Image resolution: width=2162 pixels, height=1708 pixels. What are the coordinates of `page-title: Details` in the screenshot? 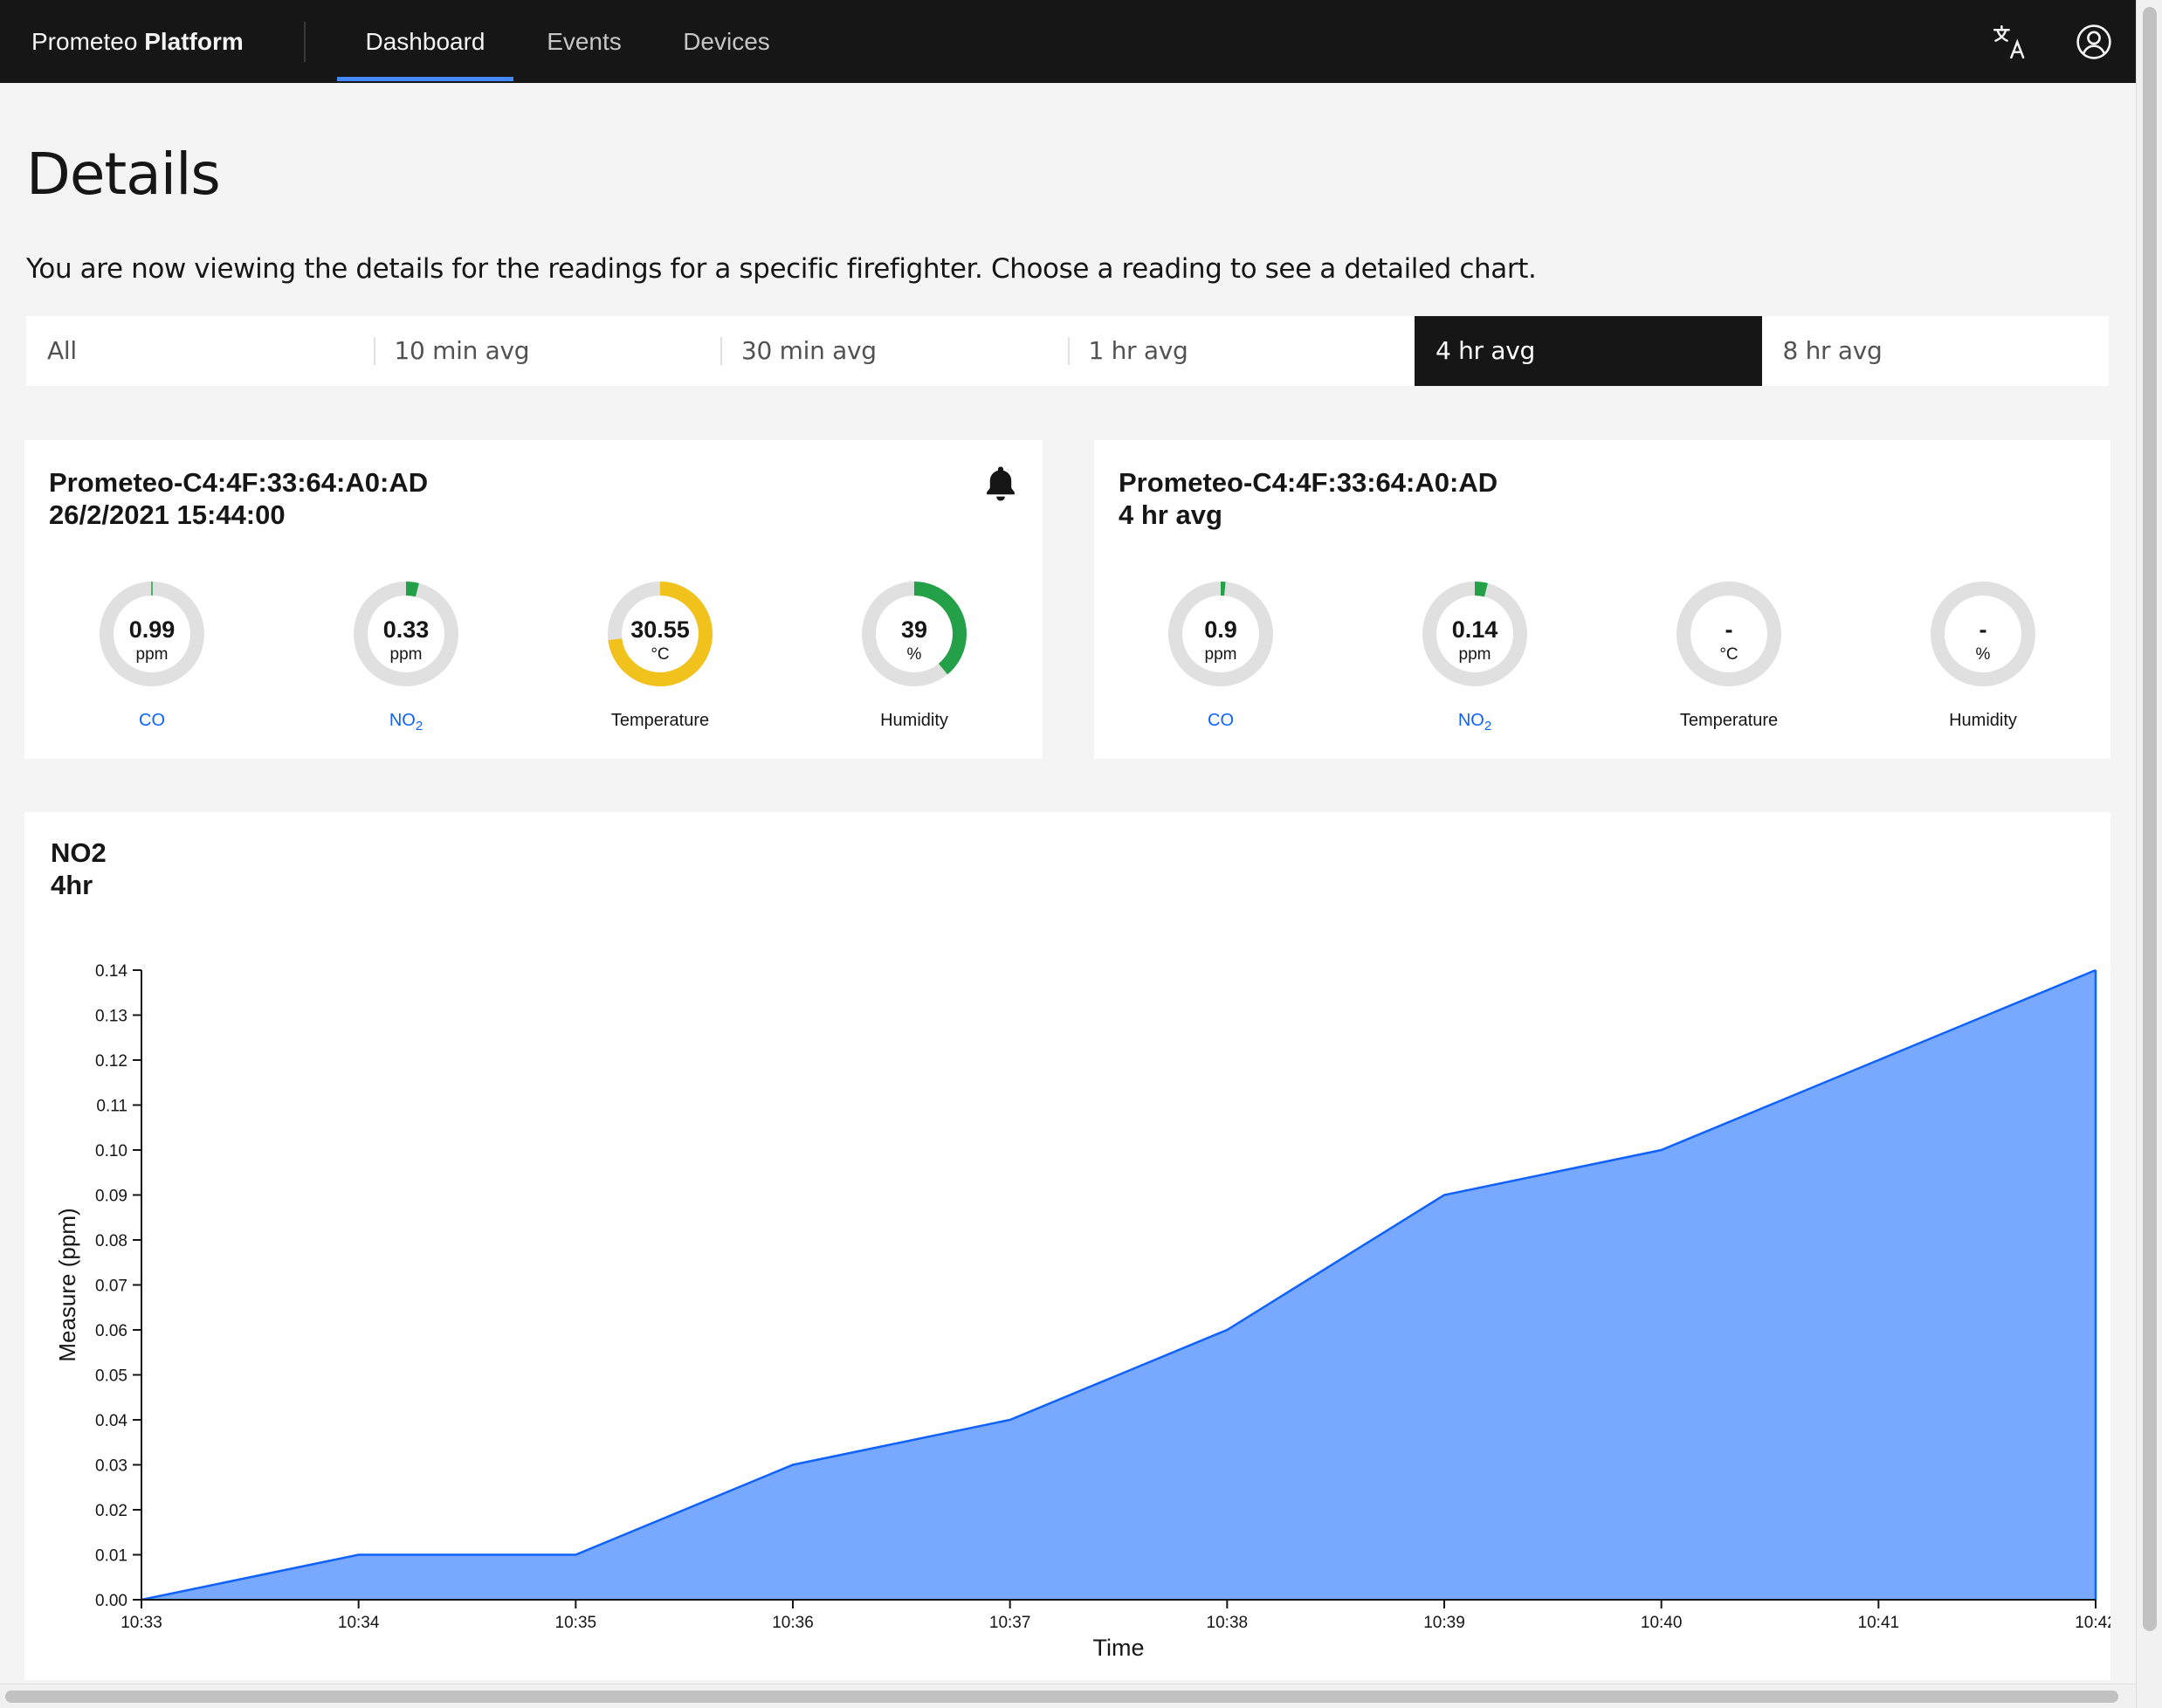 It's located at (123, 174).